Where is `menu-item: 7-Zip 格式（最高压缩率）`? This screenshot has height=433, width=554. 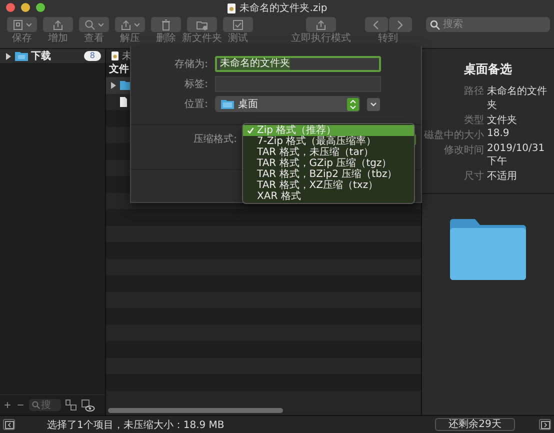 menu-item: 7-Zip 格式（最高压缩率） is located at coordinates (328, 141).